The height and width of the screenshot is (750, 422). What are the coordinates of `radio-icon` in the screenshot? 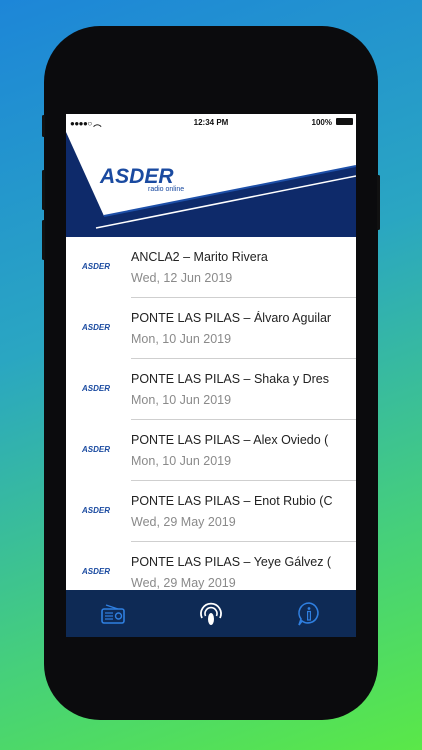 It's located at (113, 614).